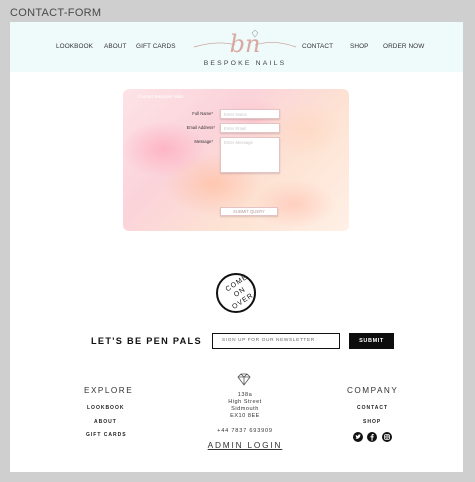  I want to click on footer-link-lookbook: LOOKBOOK, so click(105, 408).